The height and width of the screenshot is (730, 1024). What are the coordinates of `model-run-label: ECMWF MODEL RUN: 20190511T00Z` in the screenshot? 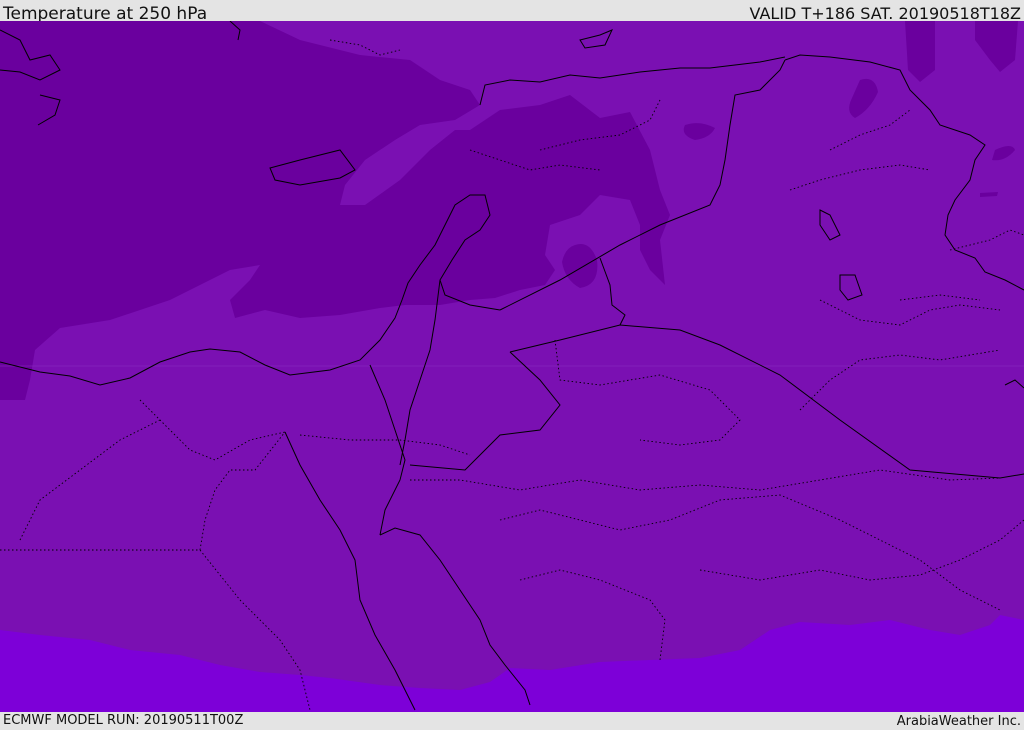 It's located at (123, 720).